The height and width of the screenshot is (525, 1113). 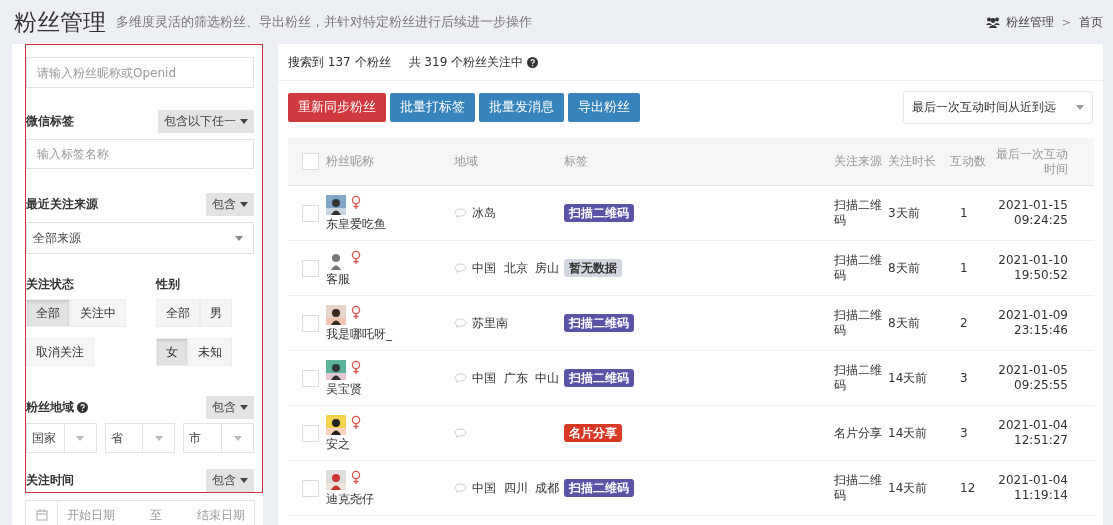 What do you see at coordinates (140, 72) in the screenshot?
I see `search-field: 请输入粉丝昵称或Openid` at bounding box center [140, 72].